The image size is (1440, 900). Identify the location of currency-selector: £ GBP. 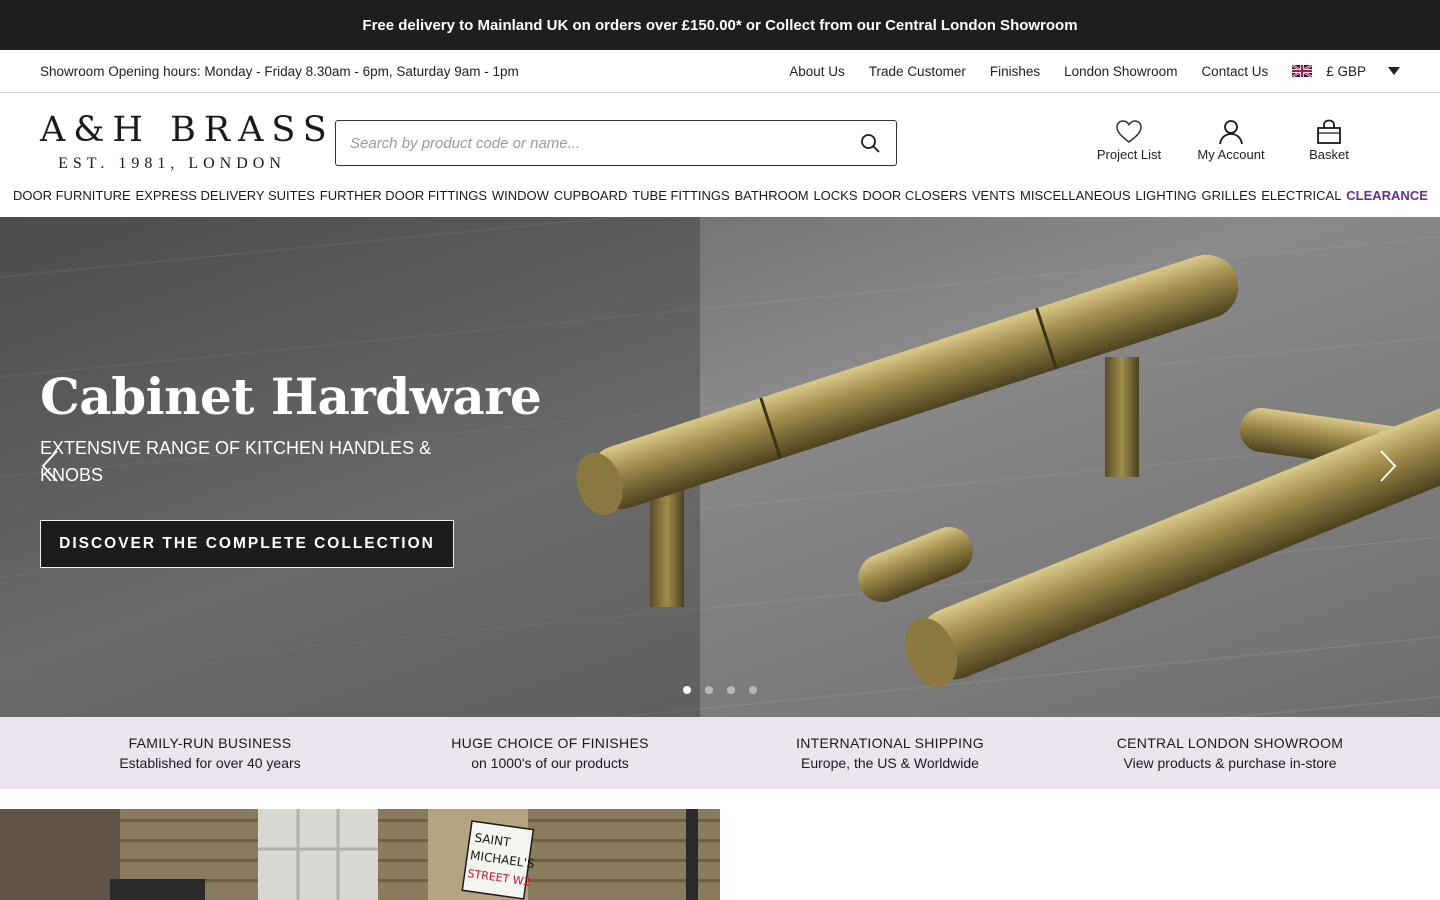
(1346, 71).